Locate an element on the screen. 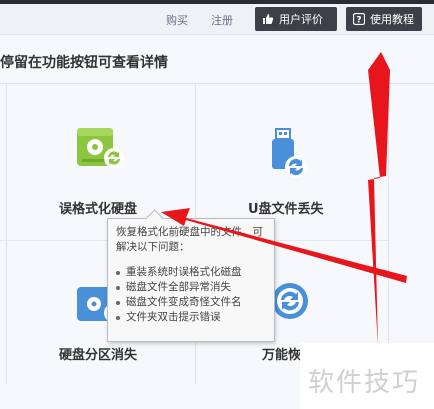  question-icon: ? is located at coordinates (359, 19).